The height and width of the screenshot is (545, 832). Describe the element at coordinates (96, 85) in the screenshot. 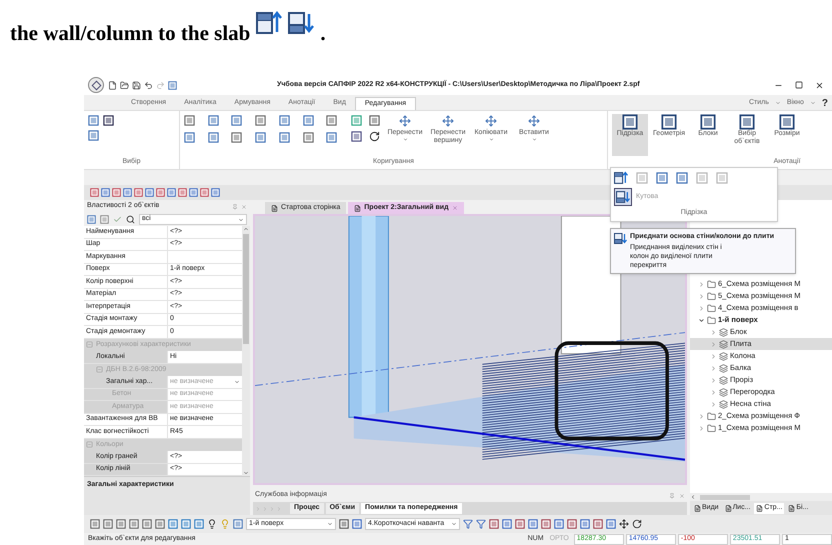

I see `app-logo-icon` at that location.